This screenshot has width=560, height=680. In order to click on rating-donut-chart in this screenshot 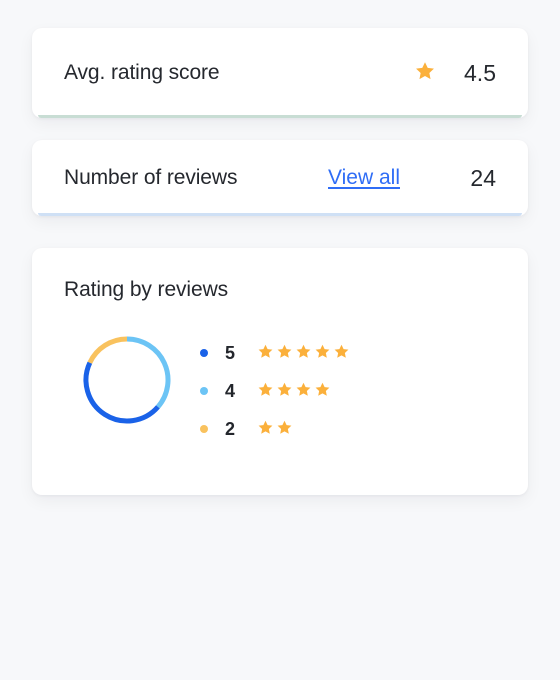, I will do `click(127, 380)`.